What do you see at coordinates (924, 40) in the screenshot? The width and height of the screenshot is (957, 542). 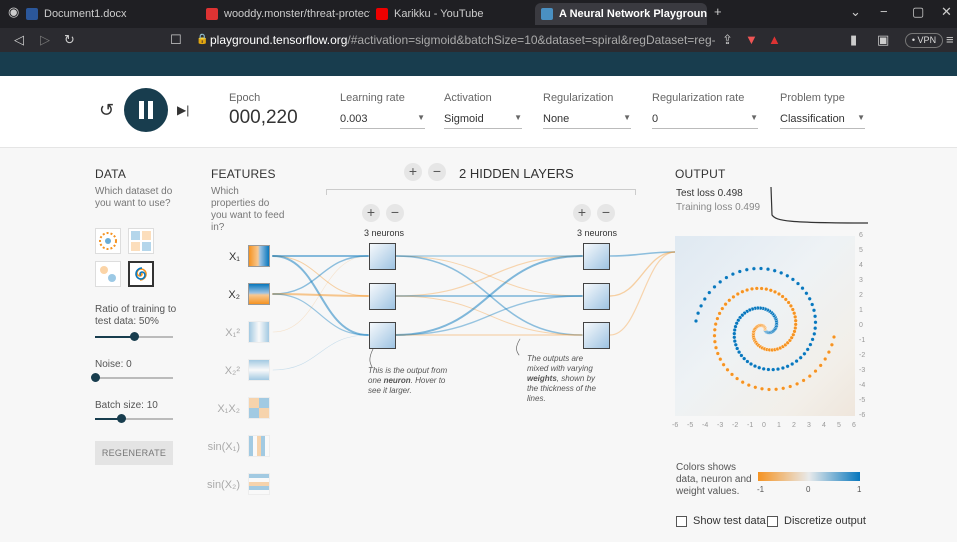 I see `vpn-button: • VPN` at bounding box center [924, 40].